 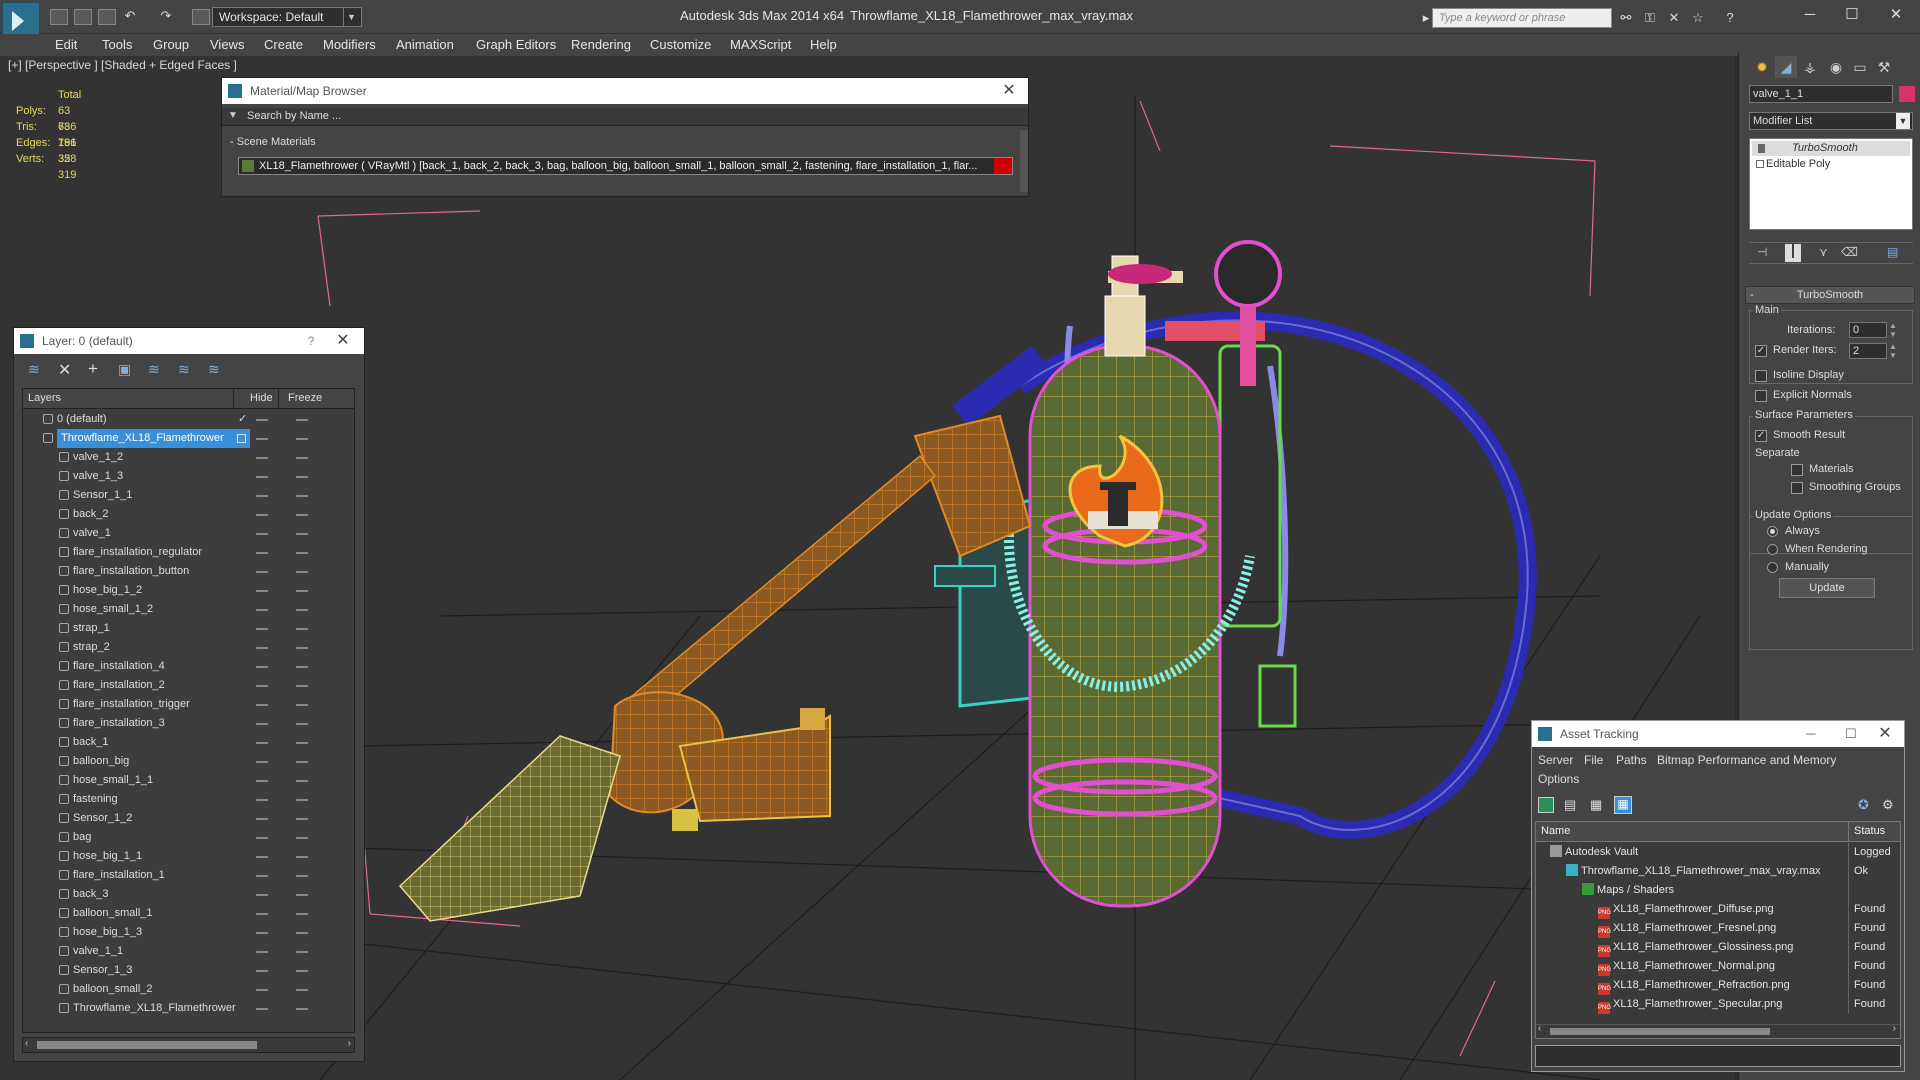 What do you see at coordinates (1730, 18) in the screenshot?
I see `help-icon: ?` at bounding box center [1730, 18].